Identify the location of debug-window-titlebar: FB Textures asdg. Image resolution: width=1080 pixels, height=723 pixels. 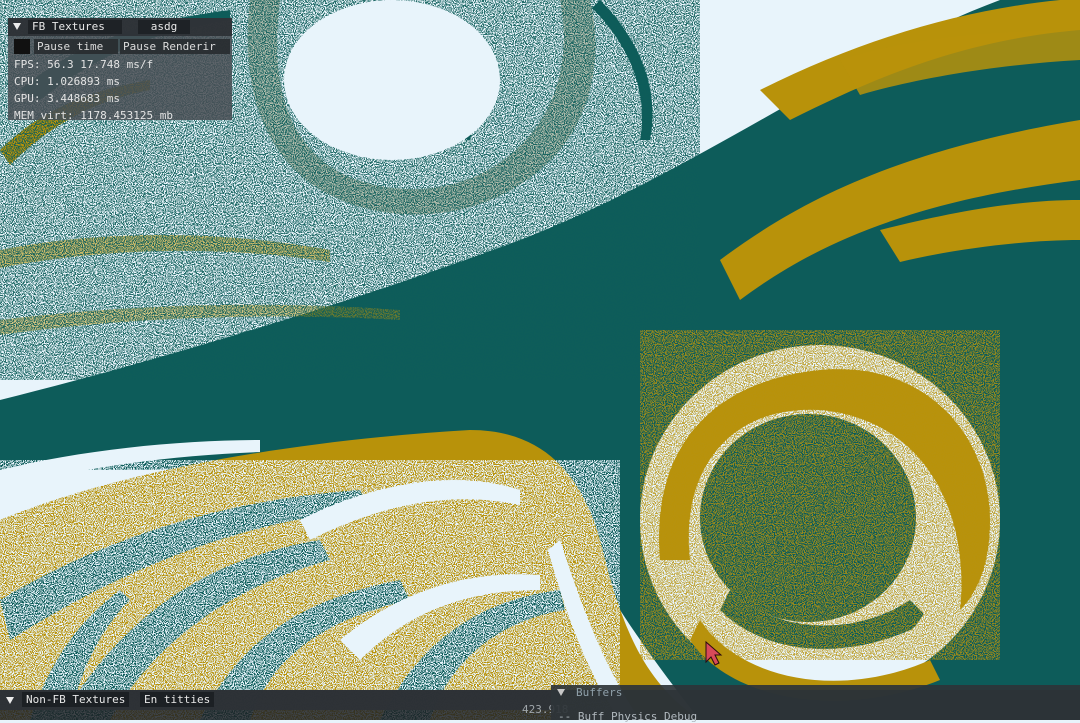
(120, 27).